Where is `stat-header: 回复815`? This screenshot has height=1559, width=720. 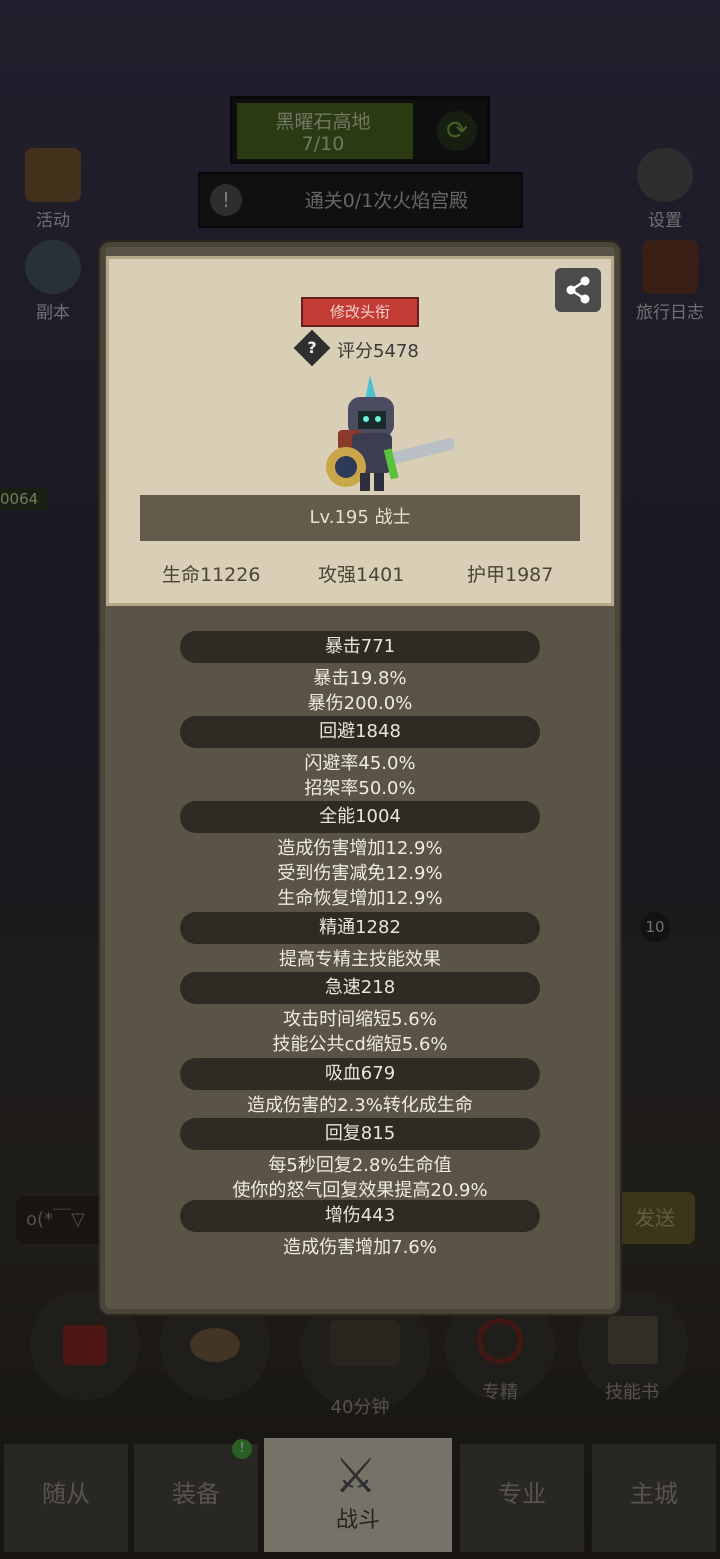 stat-header: 回复815 is located at coordinates (360, 1134).